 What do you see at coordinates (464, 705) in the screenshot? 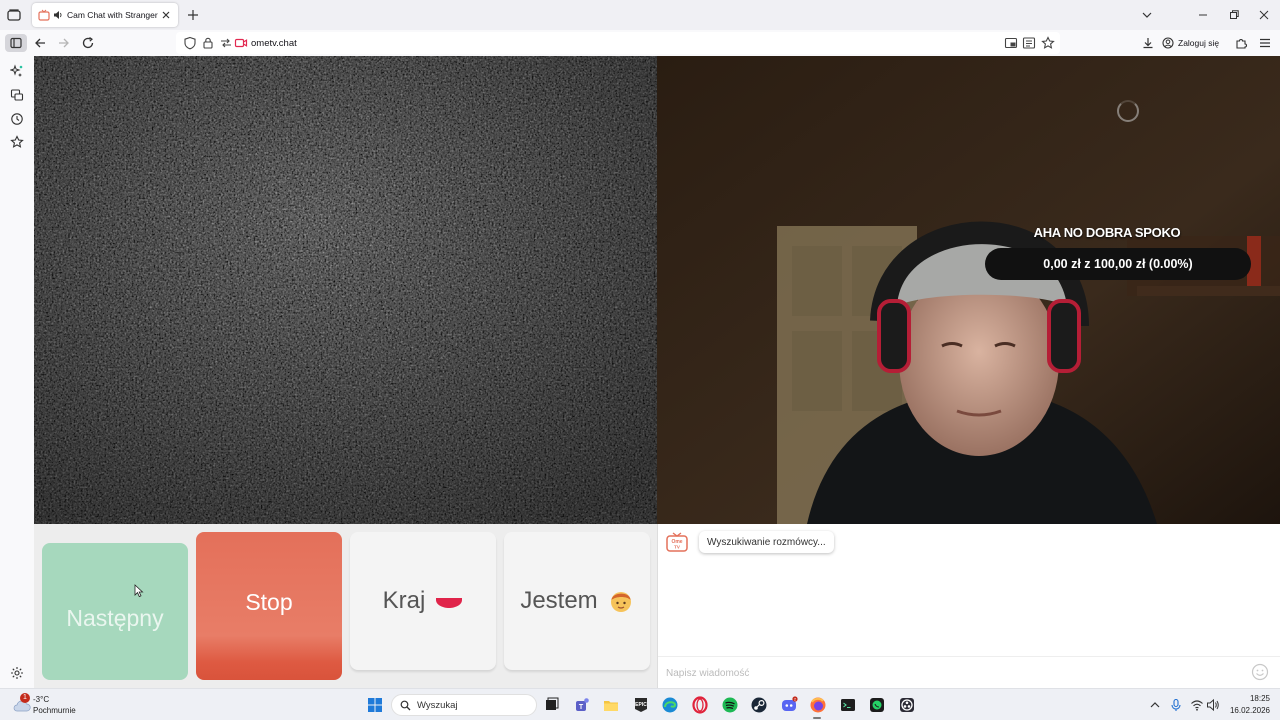
I see `taskbar-search: Wyszukaj` at bounding box center [464, 705].